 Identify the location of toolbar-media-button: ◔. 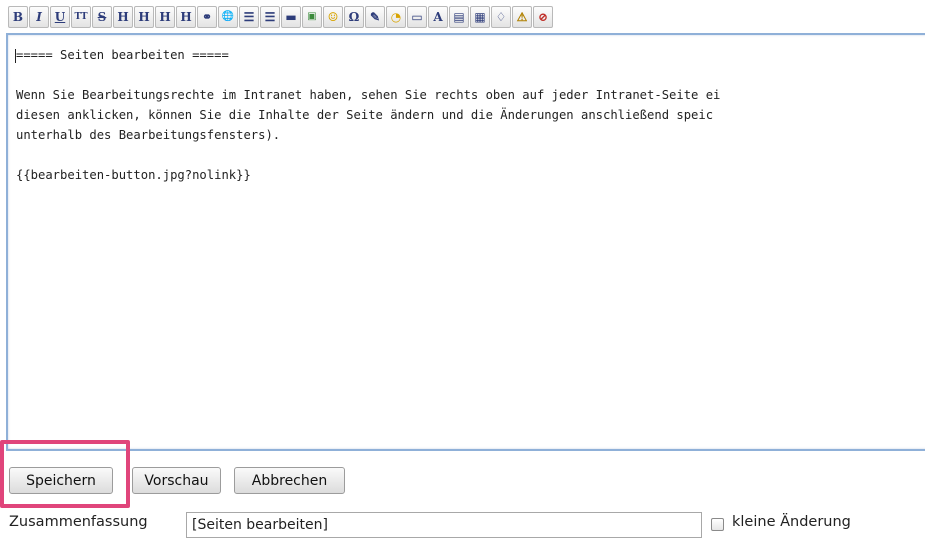
(396, 17).